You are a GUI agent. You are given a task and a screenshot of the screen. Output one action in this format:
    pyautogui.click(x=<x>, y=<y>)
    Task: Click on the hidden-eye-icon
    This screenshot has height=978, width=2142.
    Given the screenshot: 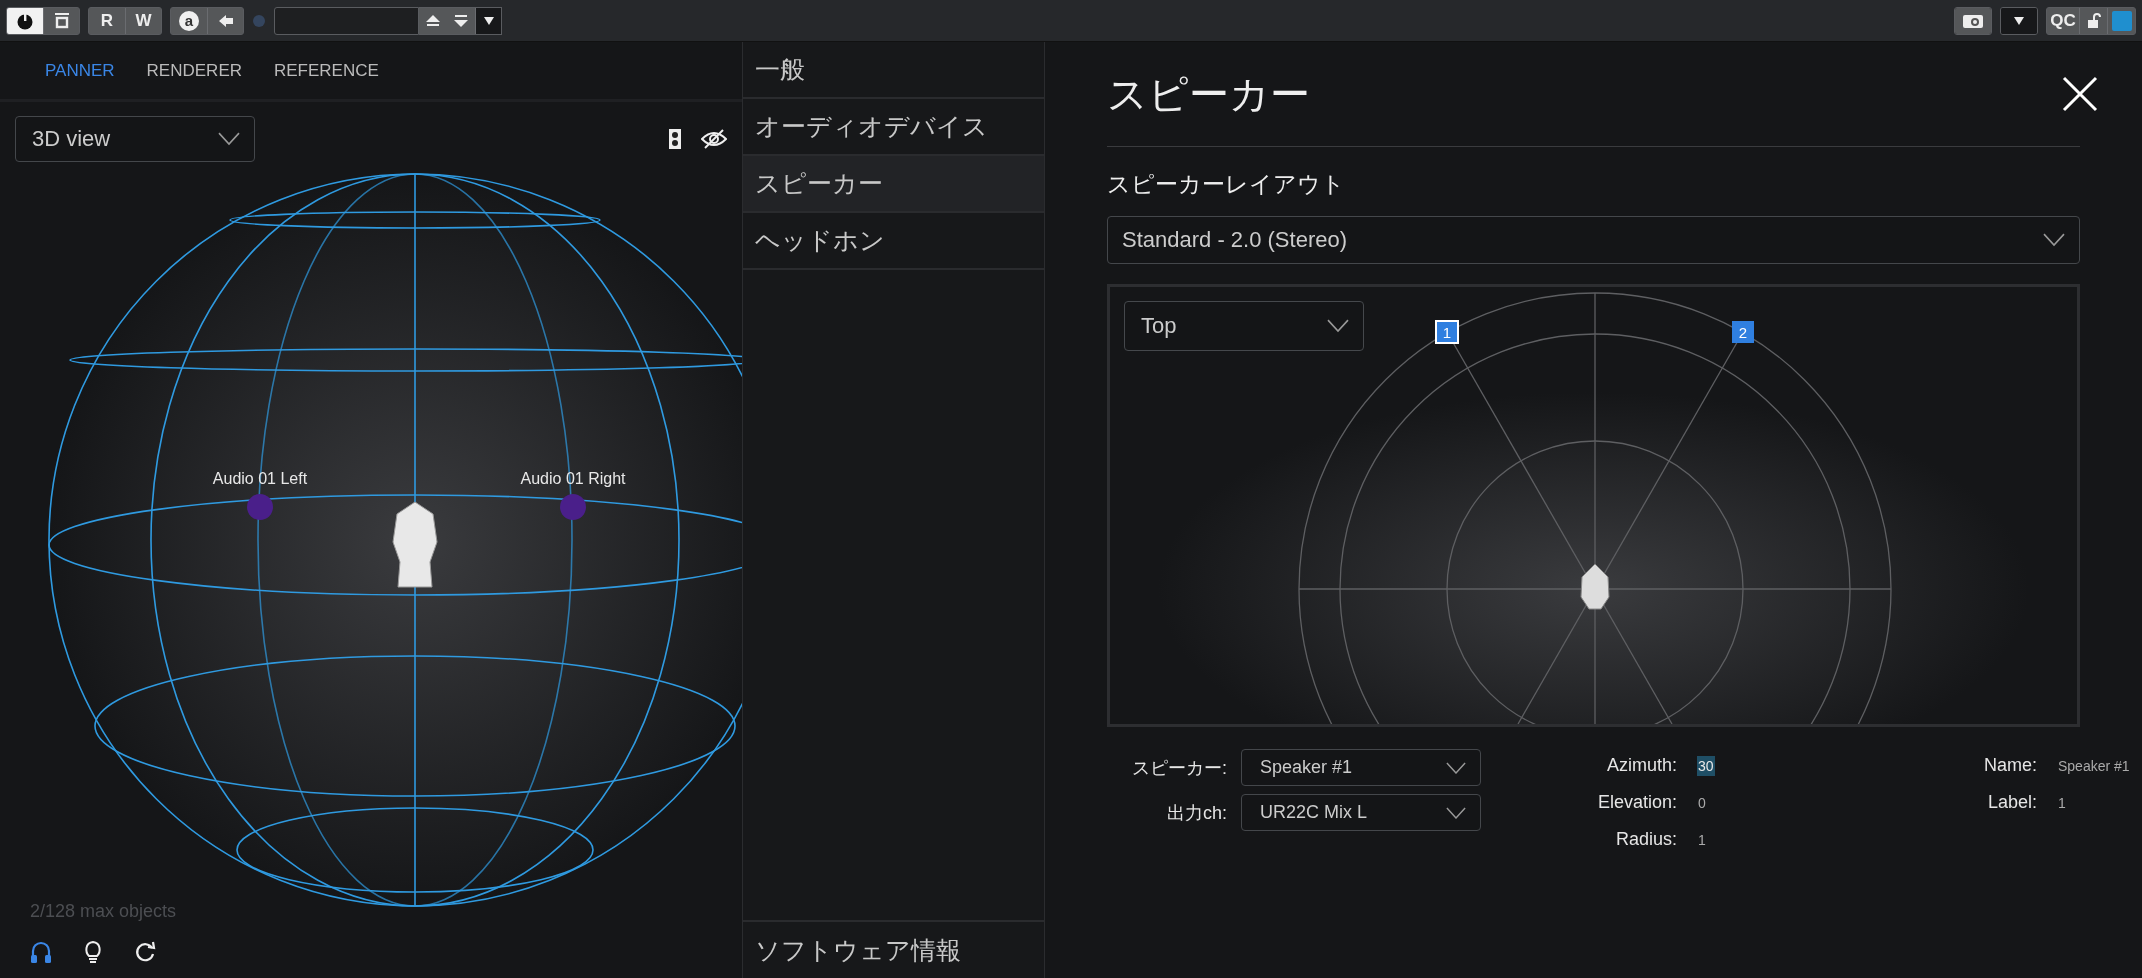 What is the action you would take?
    pyautogui.click(x=714, y=139)
    